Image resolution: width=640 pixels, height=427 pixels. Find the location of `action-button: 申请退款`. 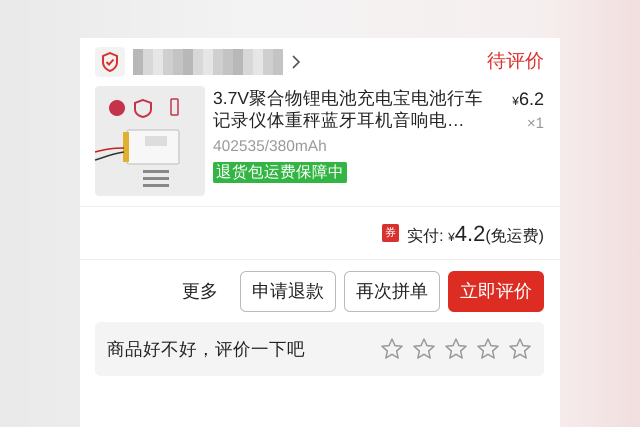

action-button: 申请退款 is located at coordinates (288, 291).